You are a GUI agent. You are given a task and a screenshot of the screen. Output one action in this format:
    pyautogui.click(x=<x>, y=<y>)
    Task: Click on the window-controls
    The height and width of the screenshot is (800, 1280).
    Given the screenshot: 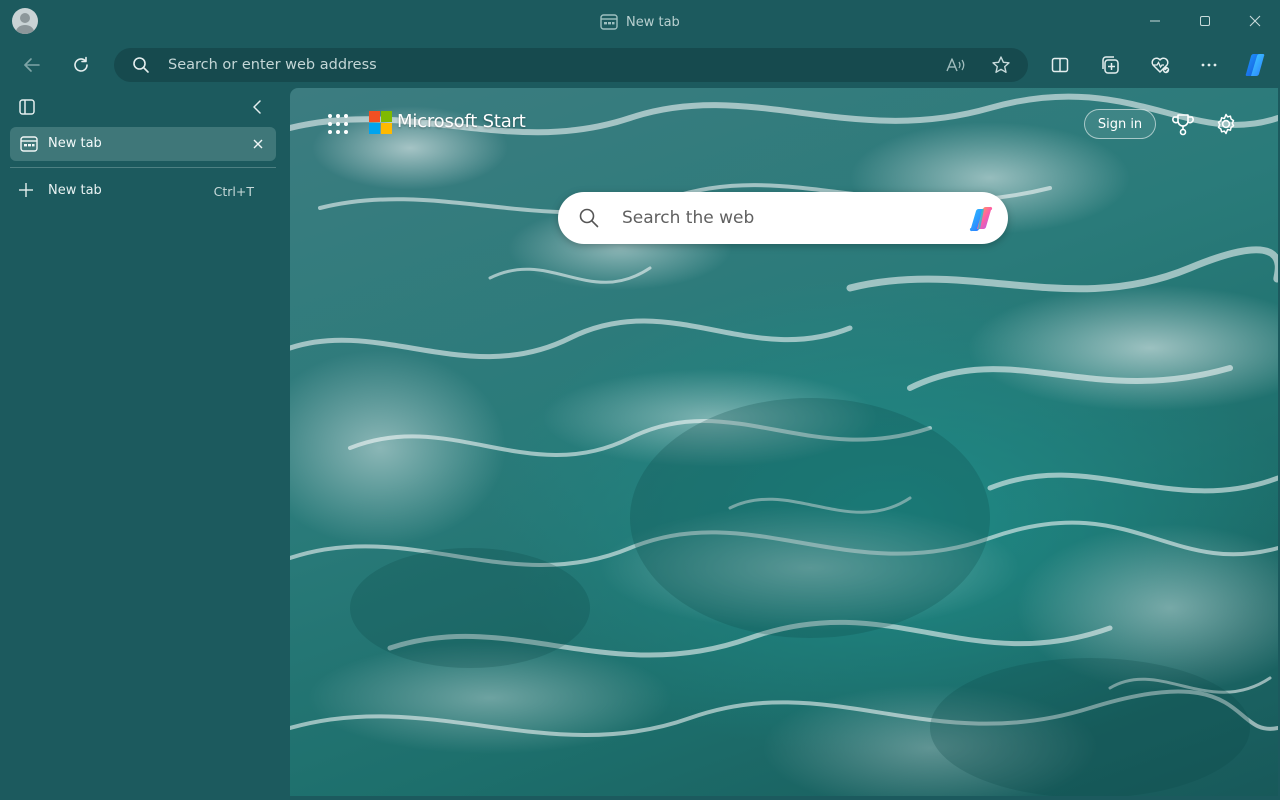 What is the action you would take?
    pyautogui.click(x=1205, y=21)
    